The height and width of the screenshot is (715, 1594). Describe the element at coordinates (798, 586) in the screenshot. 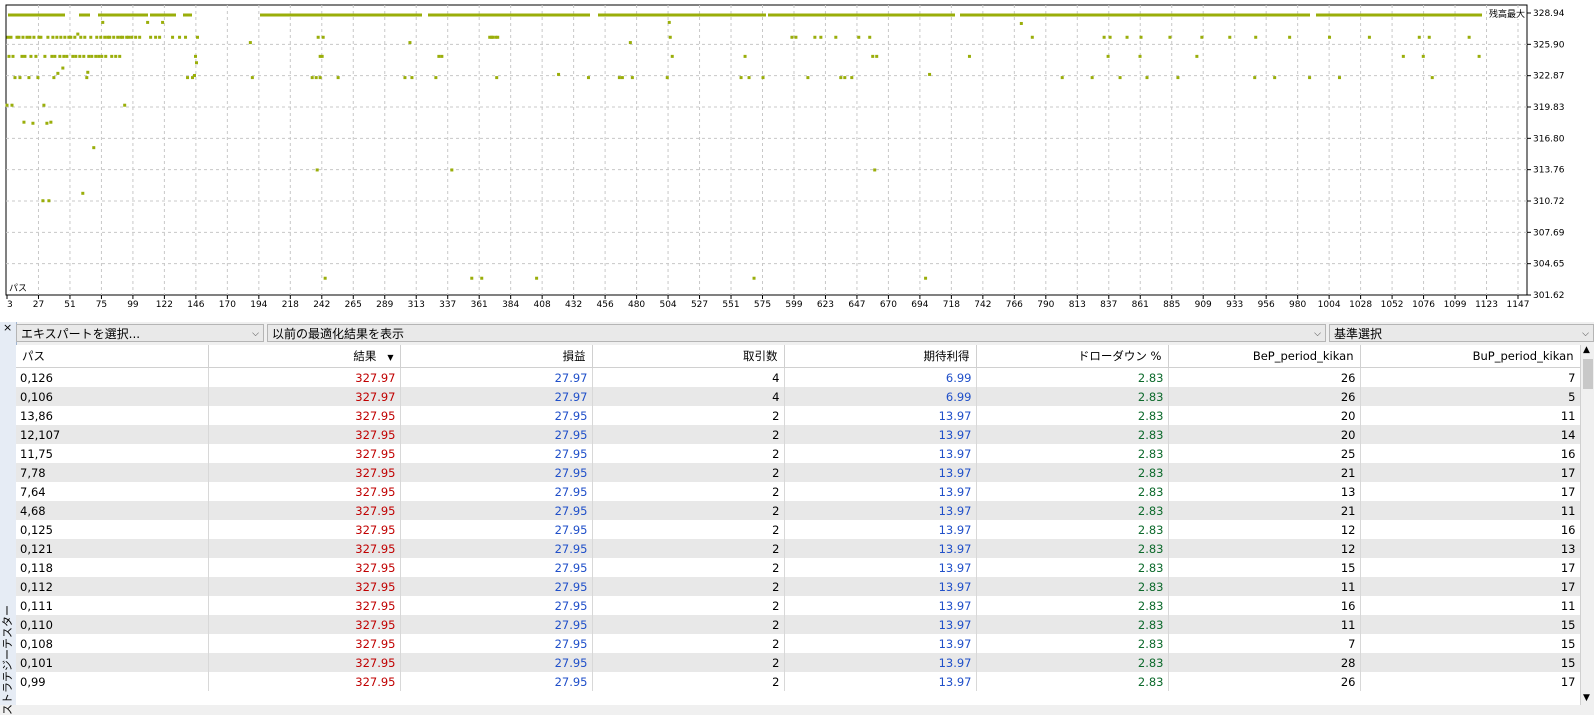

I see `table-row: 0,112 327.95 27.95 2 13.97 2.83 11 17` at that location.